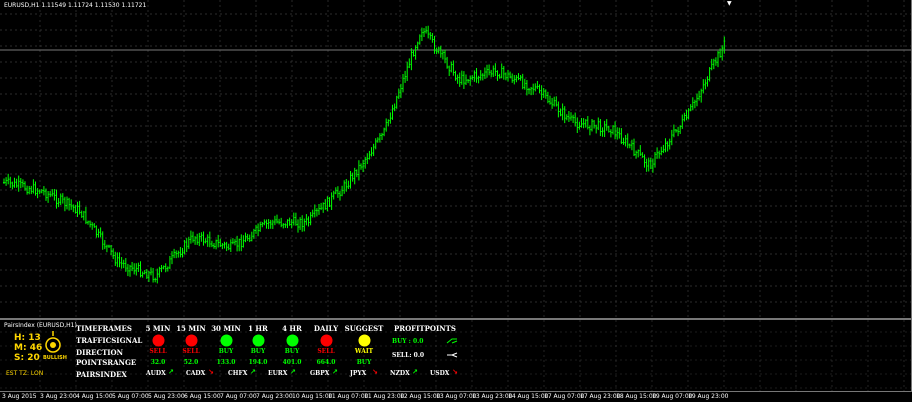  I want to click on time-axis-tick: 19 Aug 07:00, so click(672, 396).